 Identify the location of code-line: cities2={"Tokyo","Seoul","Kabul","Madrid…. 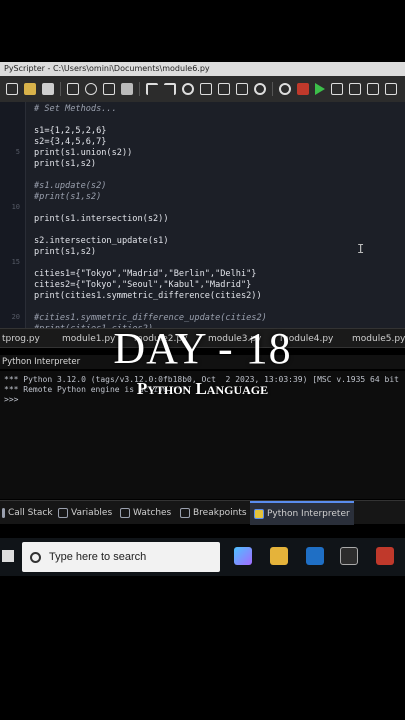
(142, 285).